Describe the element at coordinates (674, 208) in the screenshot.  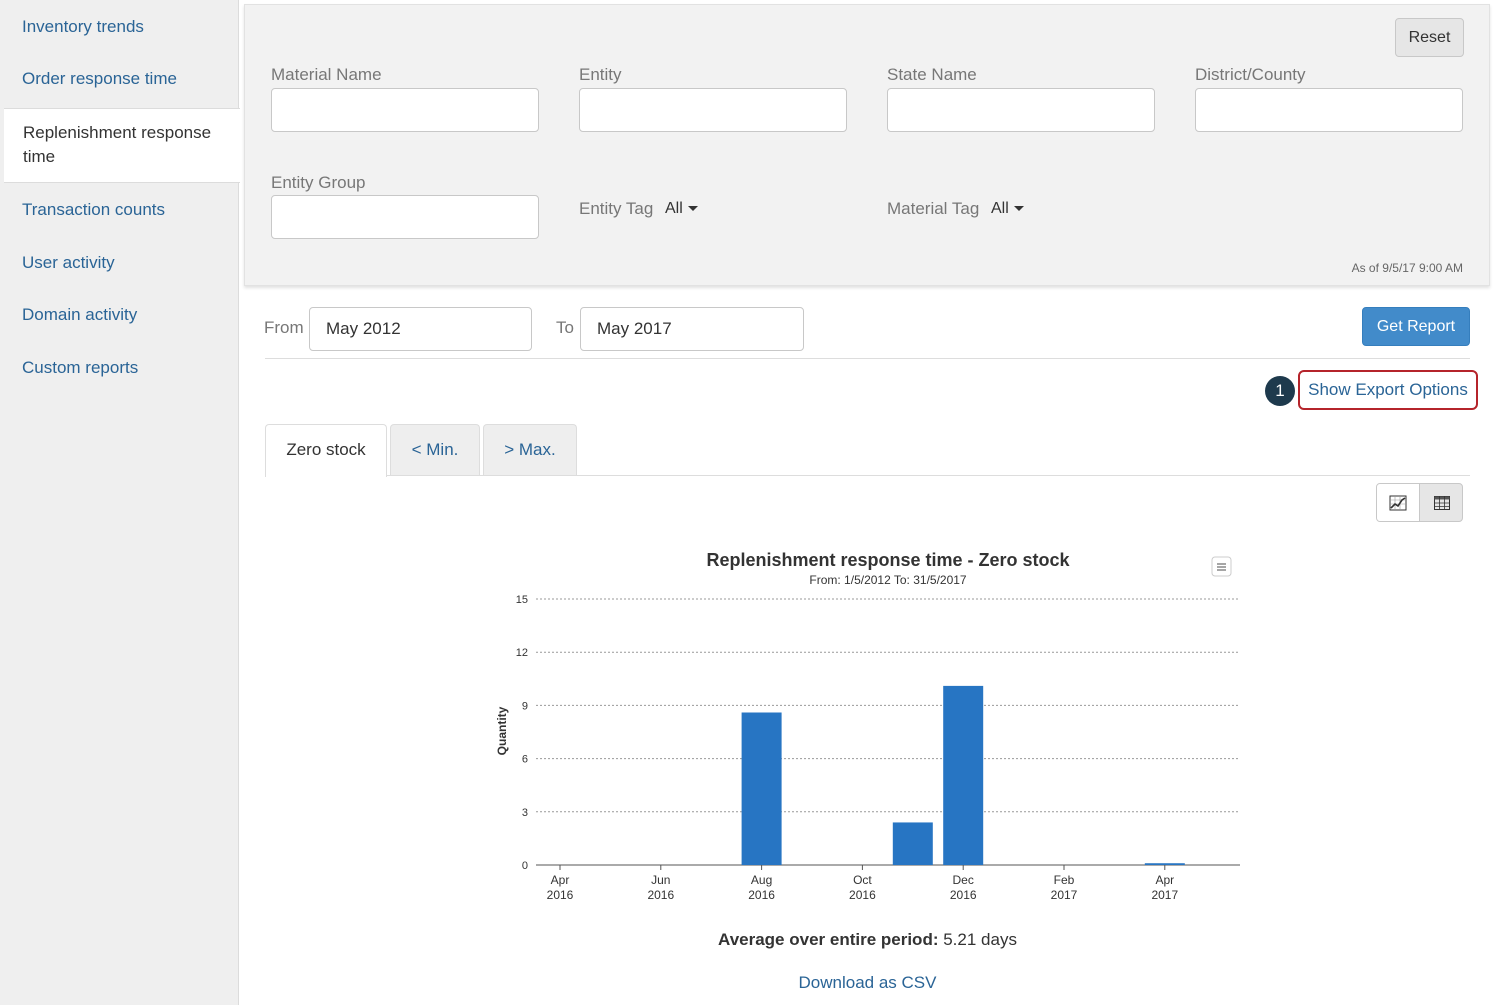
I see `entity-tag-value: All` at that location.